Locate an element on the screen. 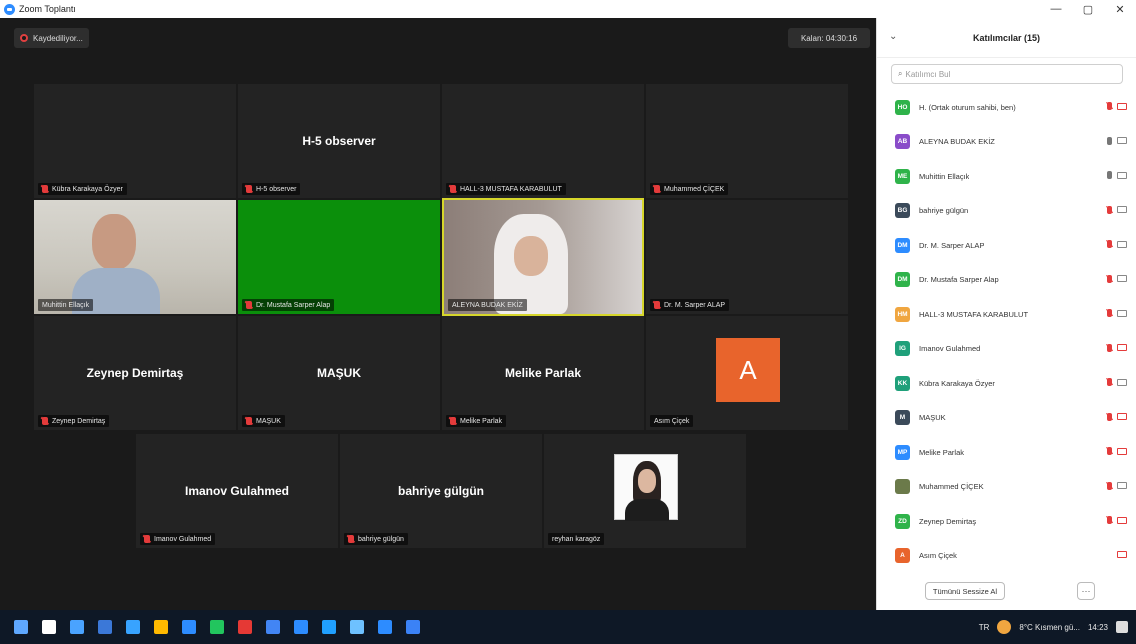 Image resolution: width=1136 pixels, height=644 pixels. participant-avatar: KK is located at coordinates (902, 383).